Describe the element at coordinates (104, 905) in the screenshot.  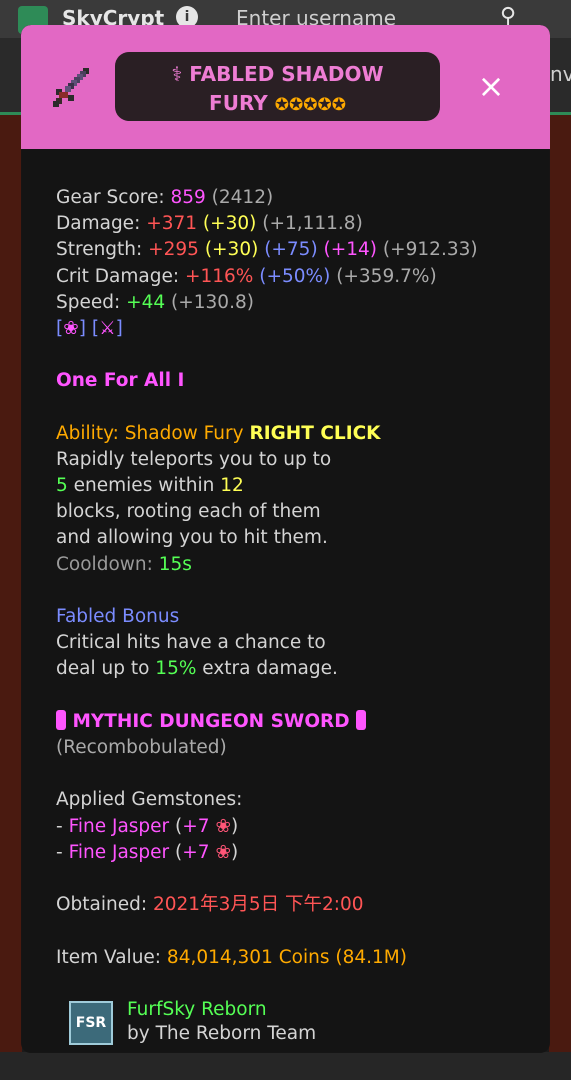
I see `obtained-label: Obtained:` at that location.